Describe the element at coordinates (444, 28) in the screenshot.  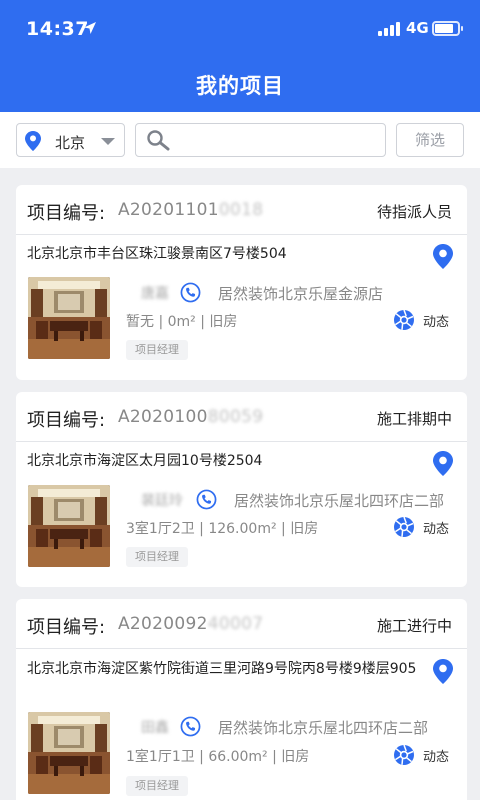
I see `battery-level` at that location.